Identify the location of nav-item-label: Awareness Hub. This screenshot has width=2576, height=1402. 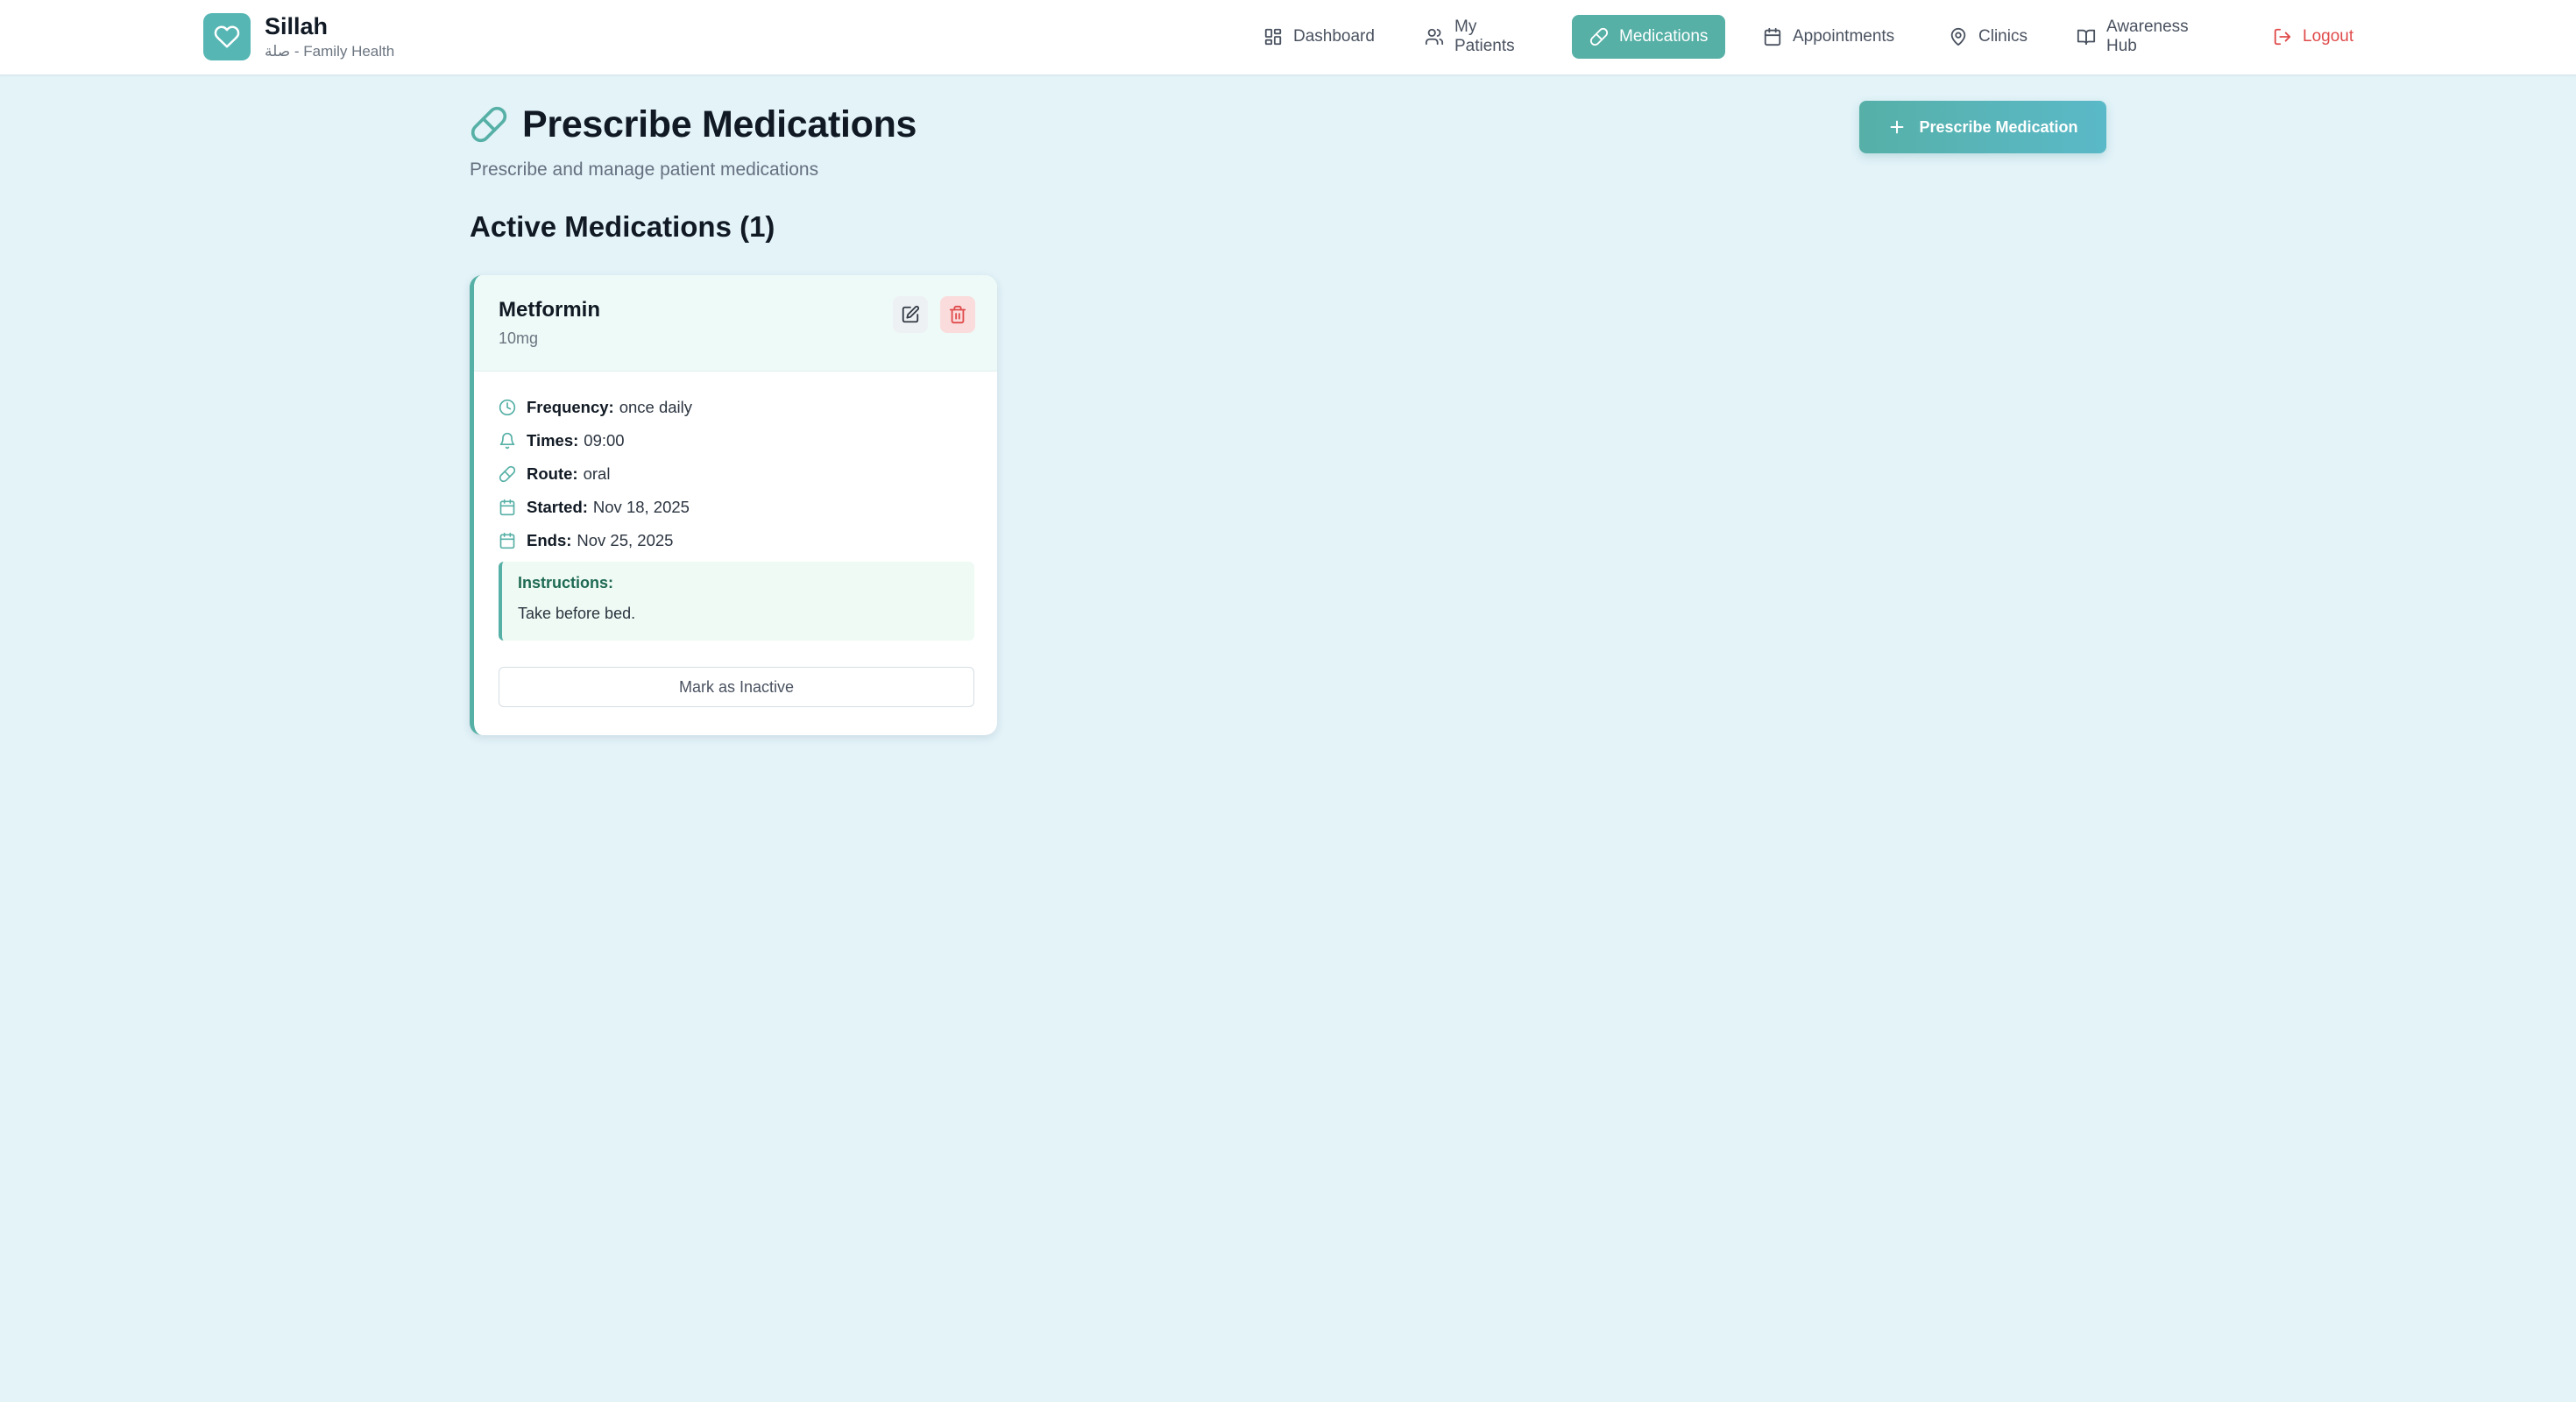
(2147, 36).